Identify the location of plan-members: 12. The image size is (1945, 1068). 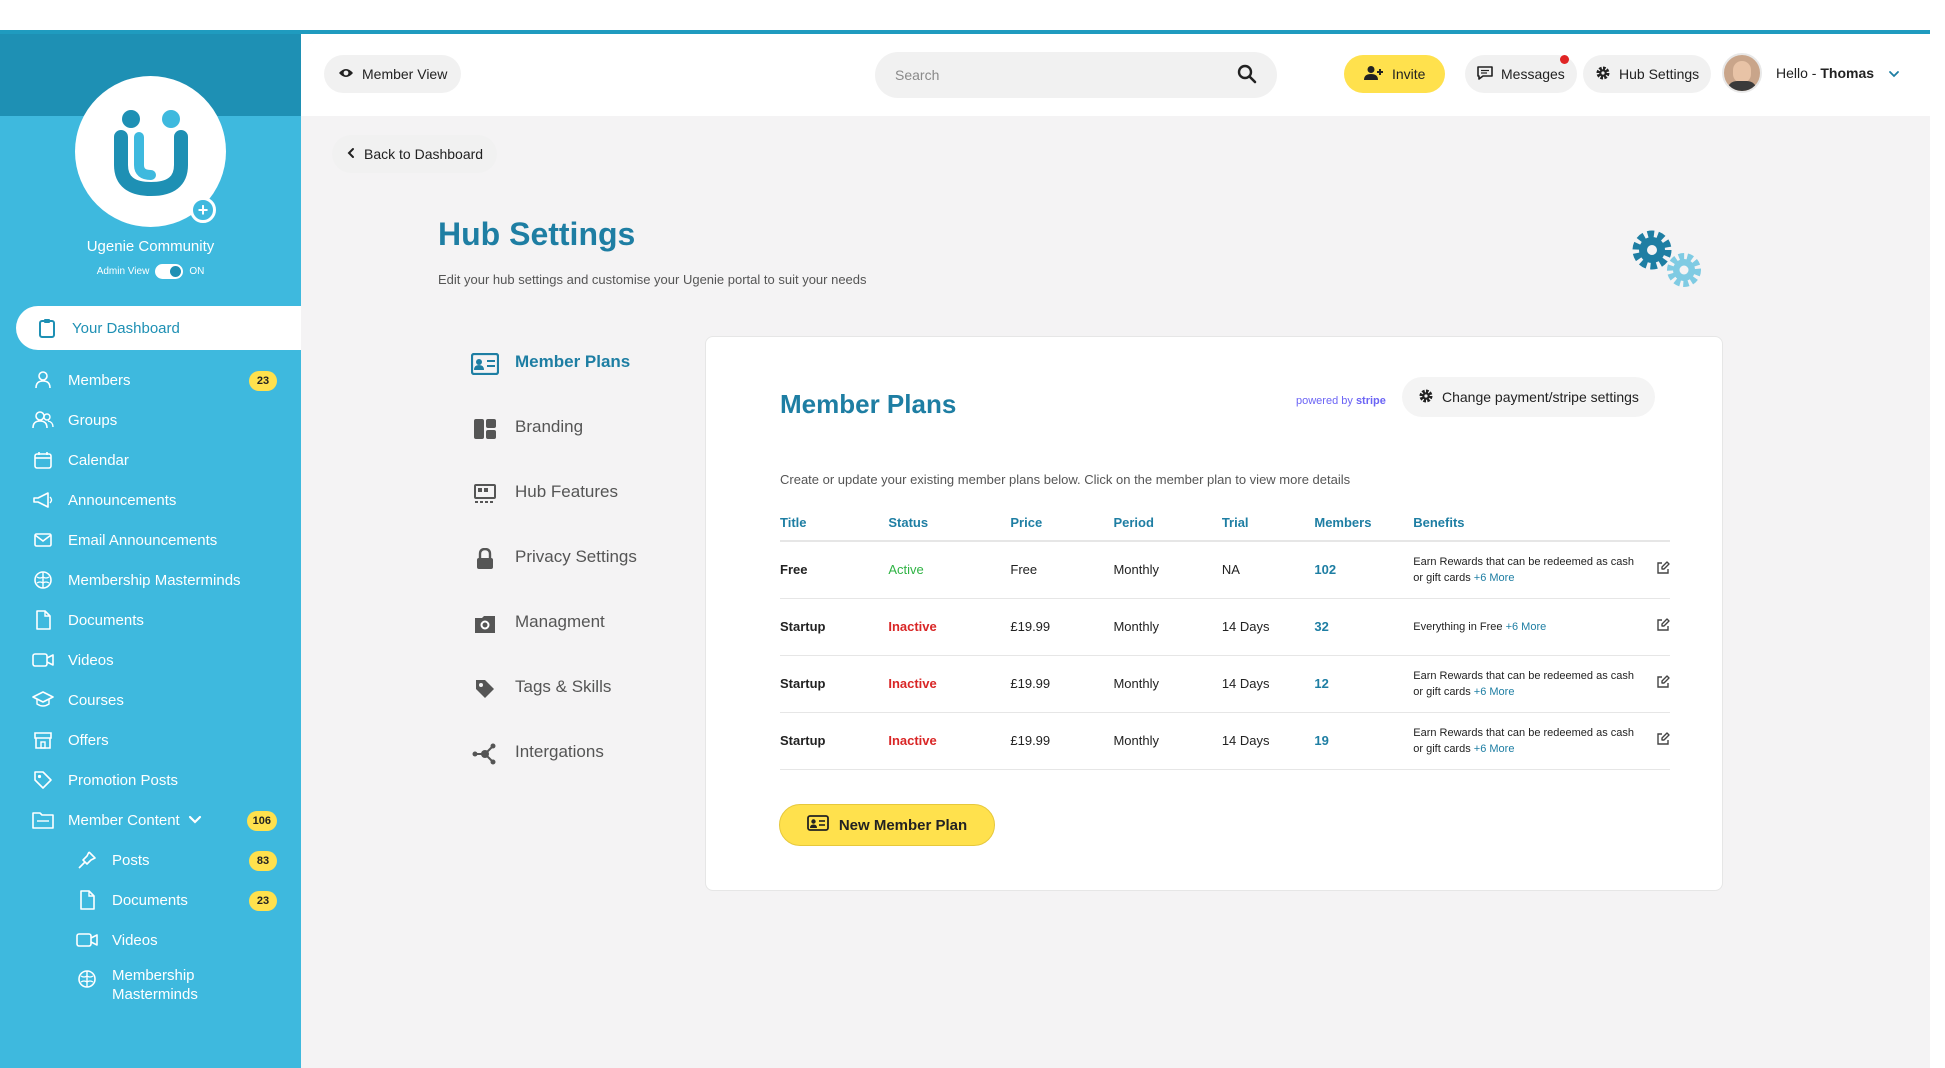
(1364, 684).